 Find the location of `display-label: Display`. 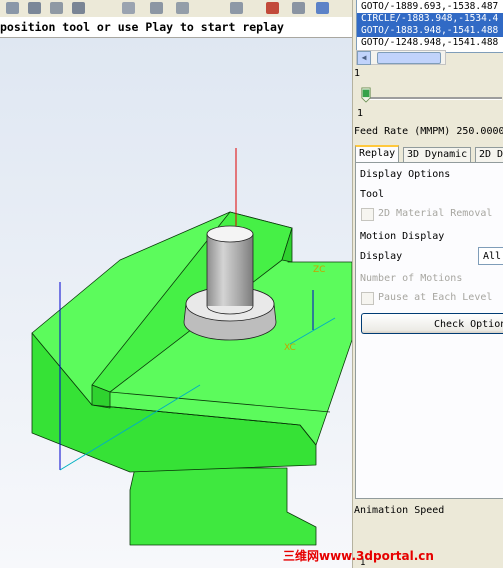

display-label: Display is located at coordinates (381, 256).